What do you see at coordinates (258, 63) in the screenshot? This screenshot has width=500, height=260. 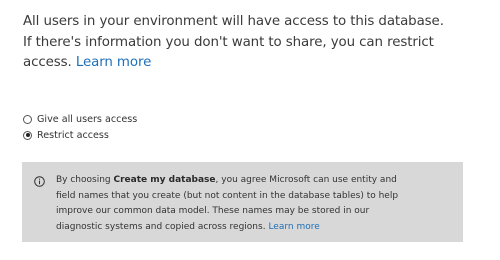 I see `access-description-line-3: access. Learn more` at bounding box center [258, 63].